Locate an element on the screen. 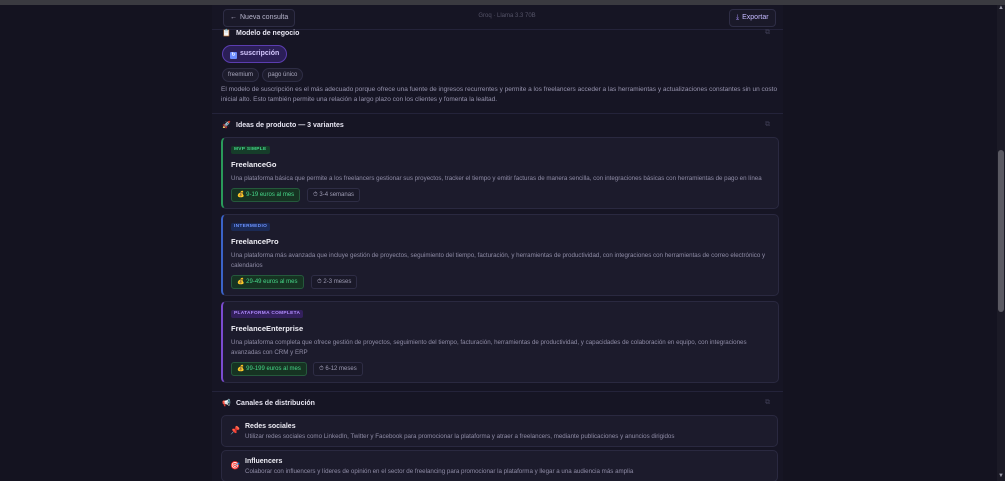  time-label: 3-4 semanas is located at coordinates (337, 195).